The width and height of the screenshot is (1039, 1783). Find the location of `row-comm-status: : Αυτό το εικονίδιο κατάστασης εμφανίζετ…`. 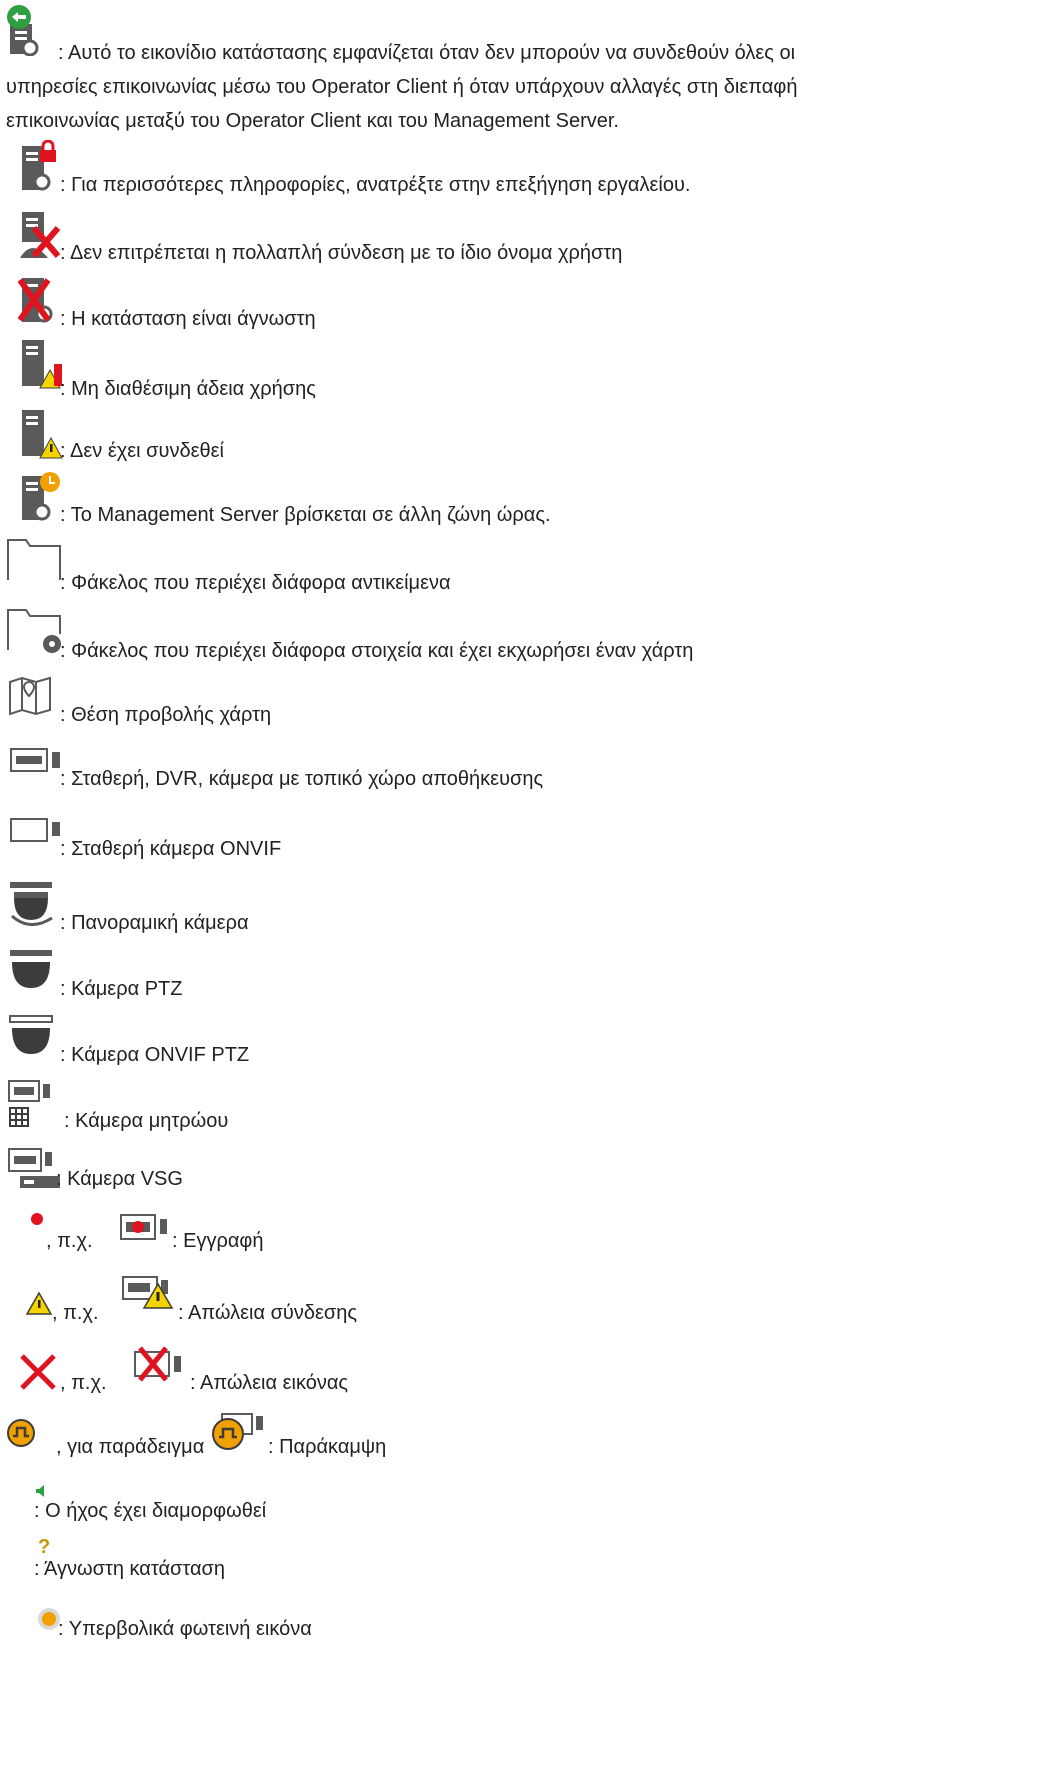

row-comm-status: : Αυτό το εικονίδιο κατάστασης εμφανίζετ… is located at coordinates (519, 66).